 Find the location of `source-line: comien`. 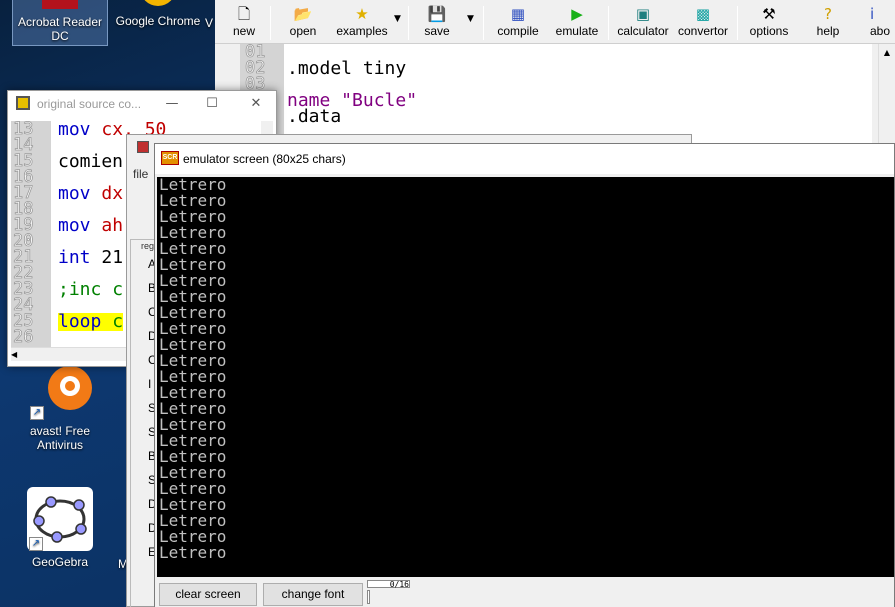

source-line: comien is located at coordinates (90, 162).